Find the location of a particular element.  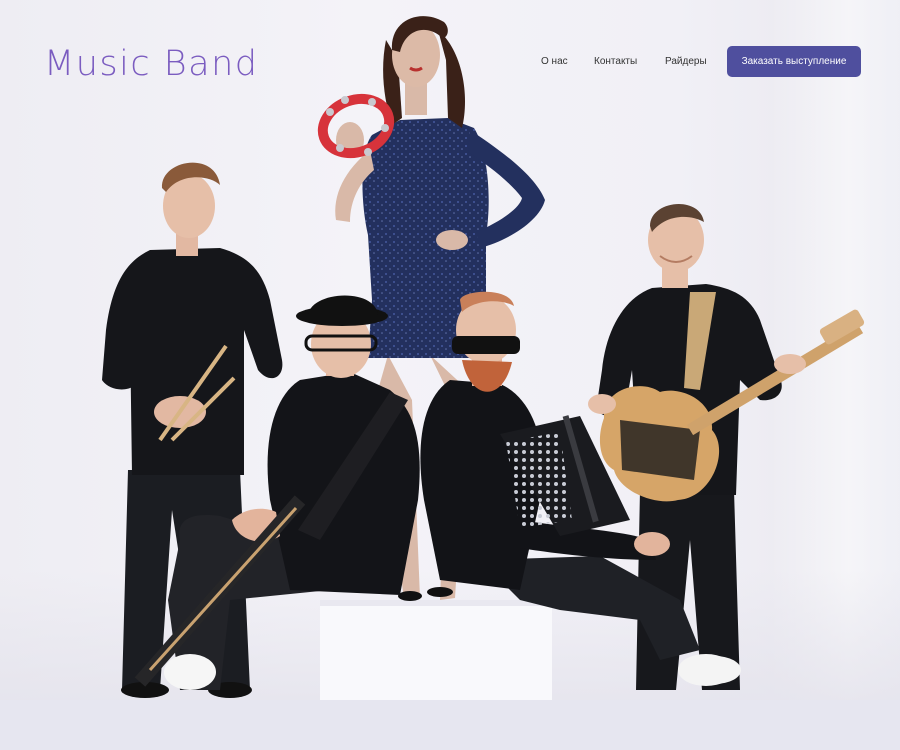

nav-link-contacts: Контакты is located at coordinates (615, 62).